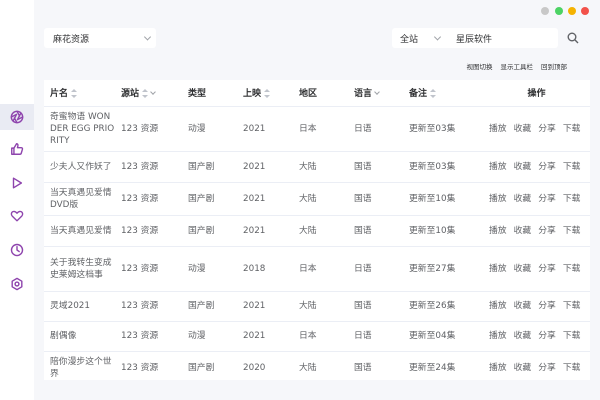 The width and height of the screenshot is (600, 400). I want to click on table-row: 灵域2021 123 资源 国产剧 2021 大陆 国语 更新至26集 播放 收藏 分享 下载, so click(317, 306).